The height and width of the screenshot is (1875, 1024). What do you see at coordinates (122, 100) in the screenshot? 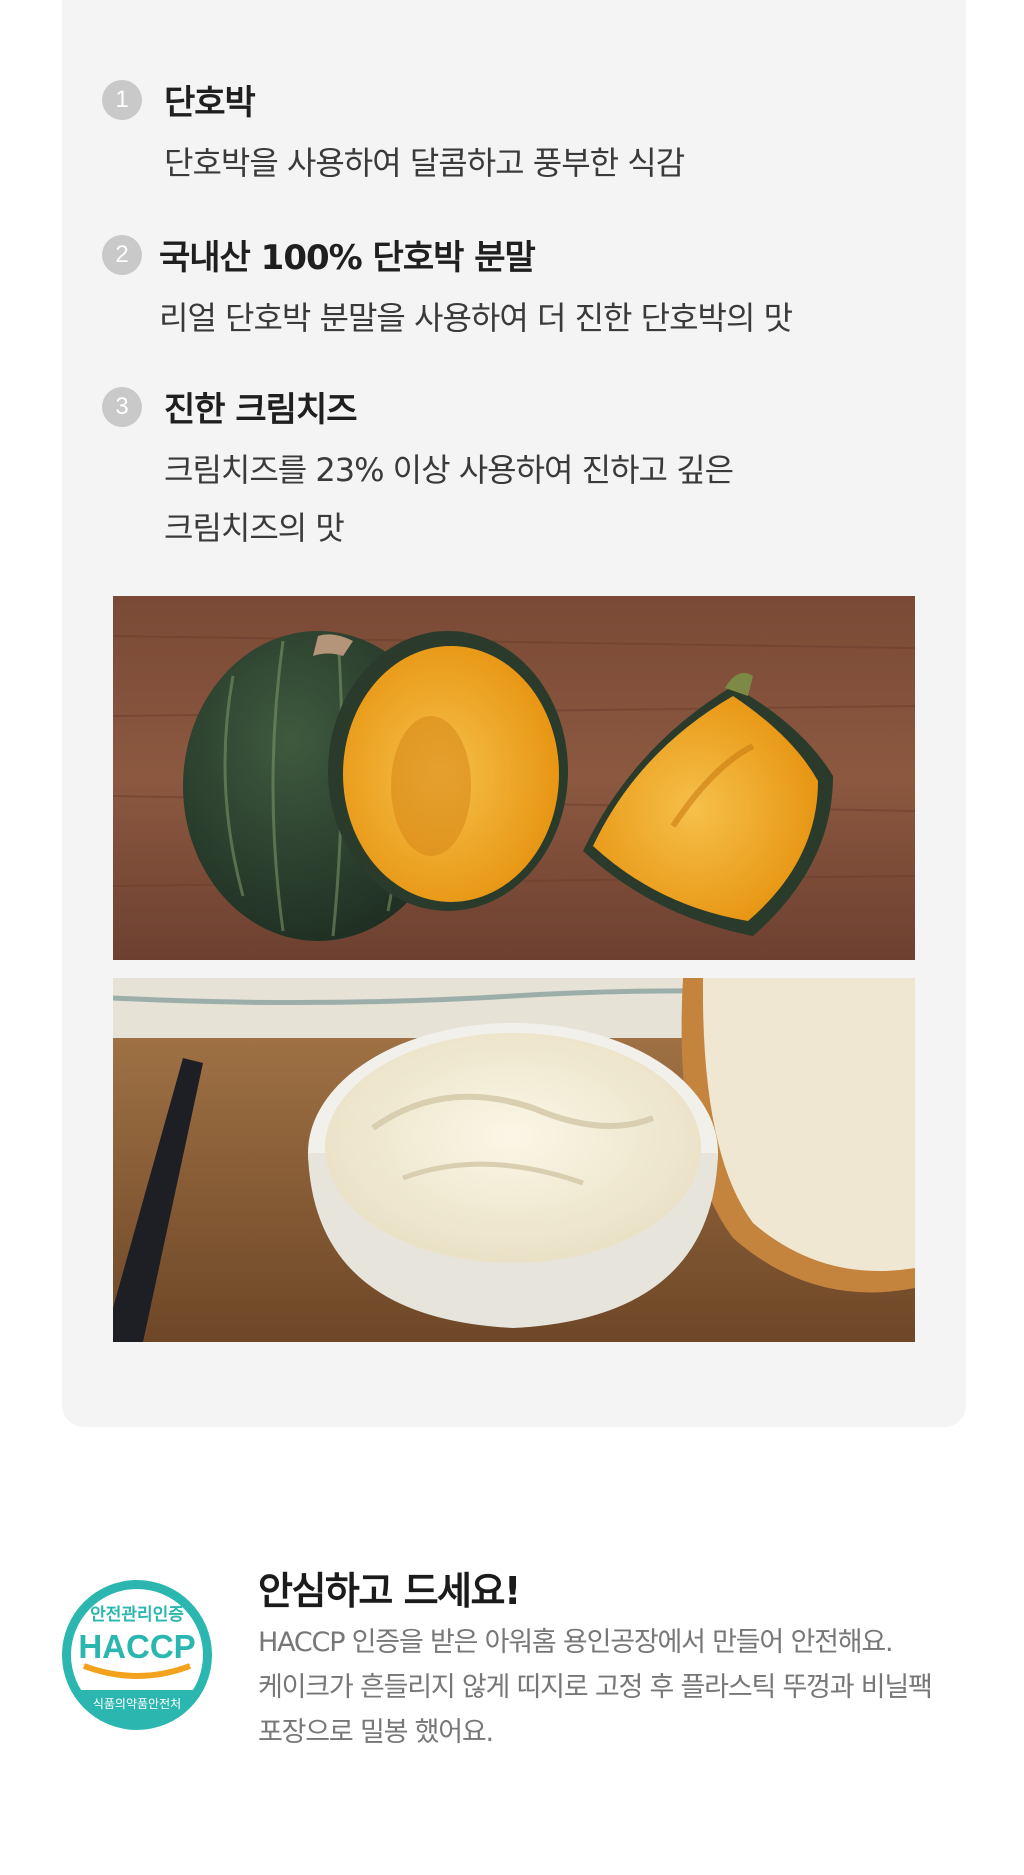
I see `feature-number-badge: 1` at bounding box center [122, 100].